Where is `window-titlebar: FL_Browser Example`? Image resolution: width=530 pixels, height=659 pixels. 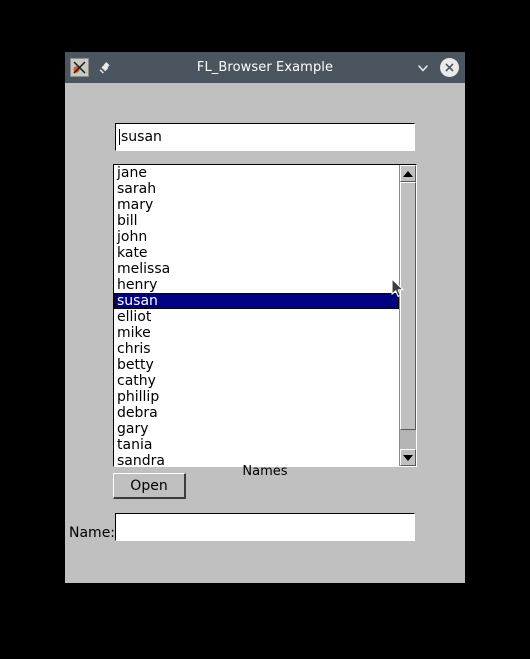
window-titlebar: FL_Browser Example is located at coordinates (265, 67).